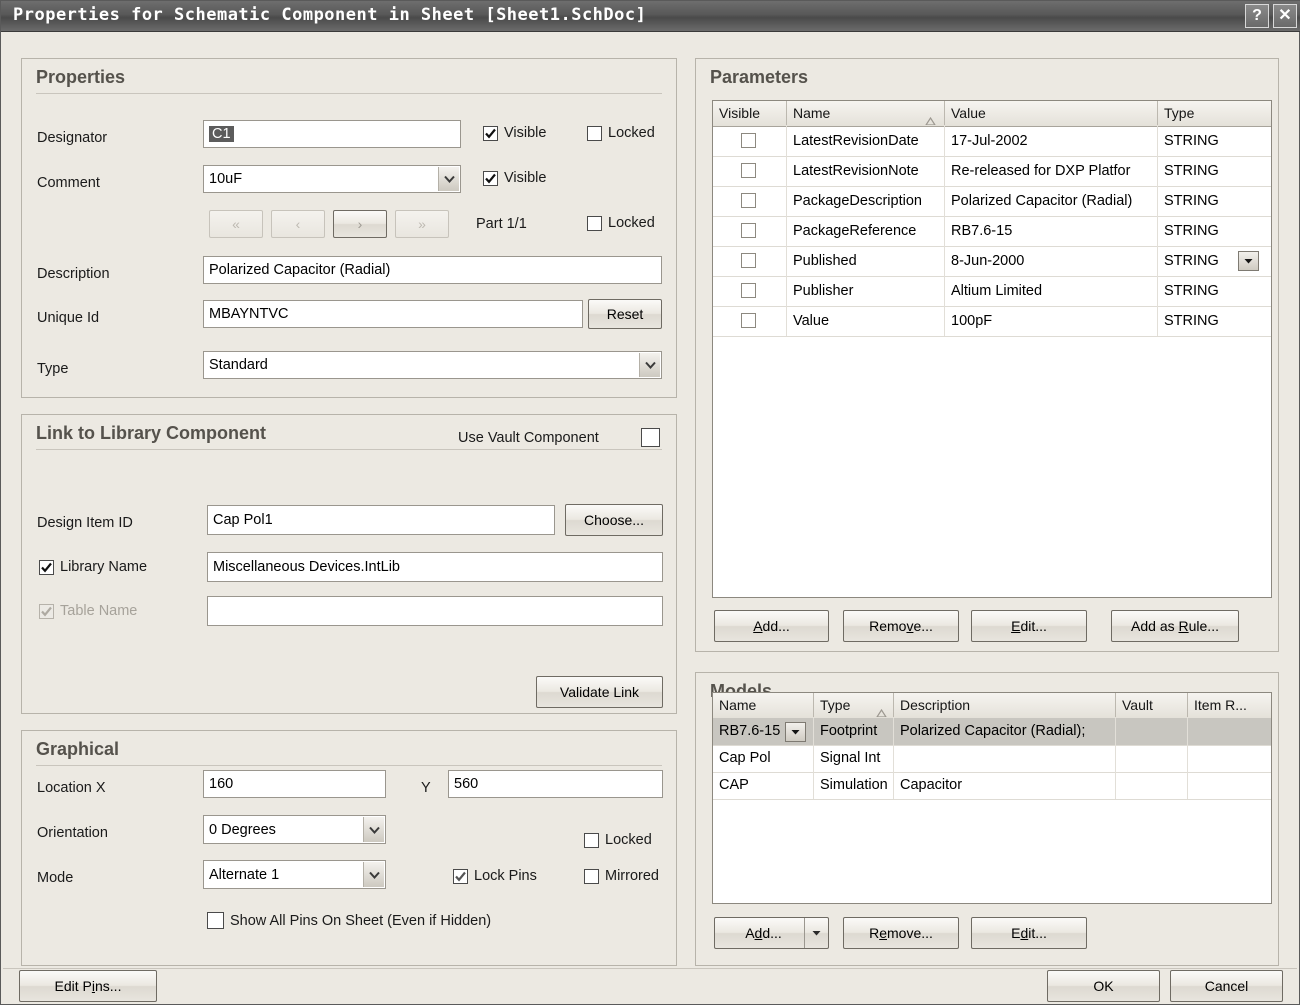 The image size is (1300, 1005). What do you see at coordinates (1285, 16) in the screenshot?
I see `close-icon: ✕` at bounding box center [1285, 16].